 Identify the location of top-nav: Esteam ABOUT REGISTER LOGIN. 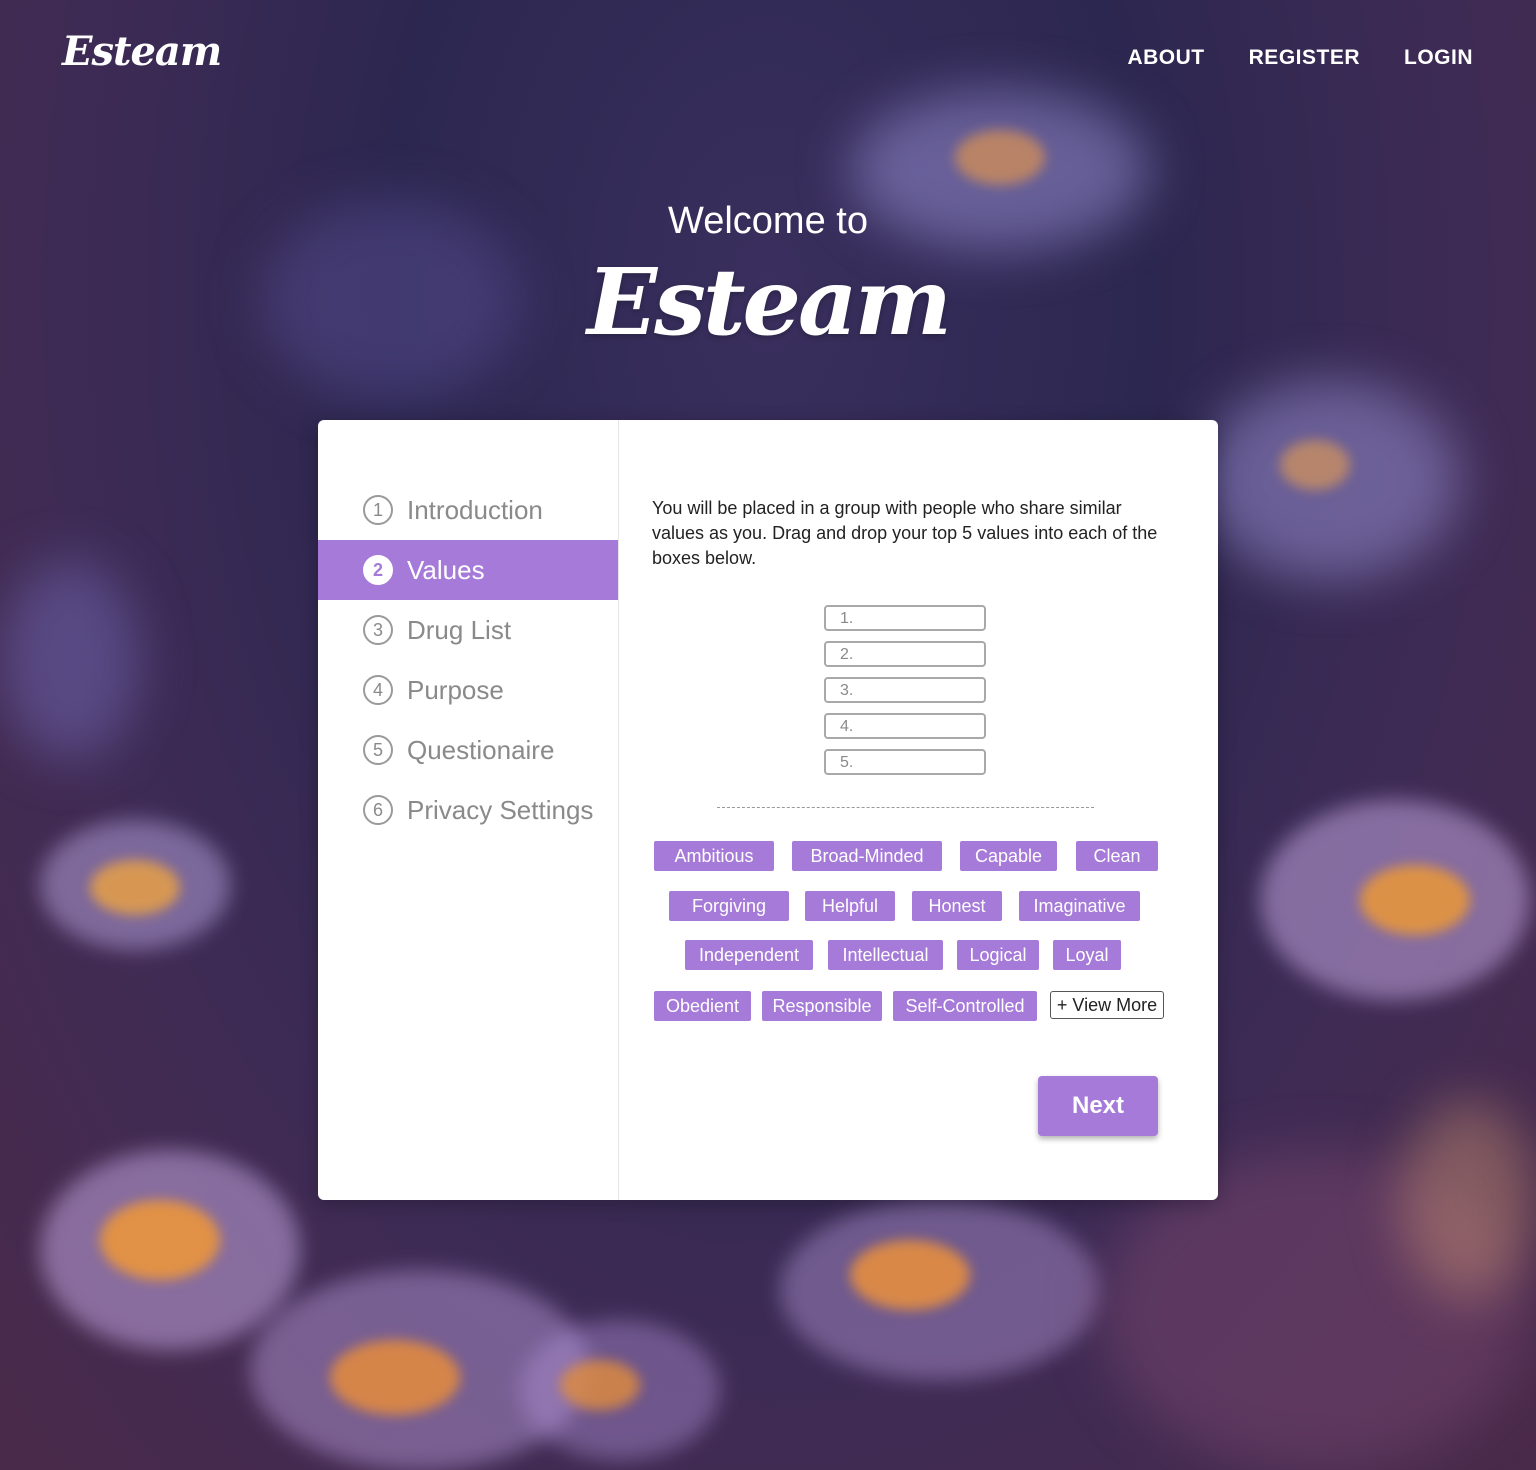
(768, 60).